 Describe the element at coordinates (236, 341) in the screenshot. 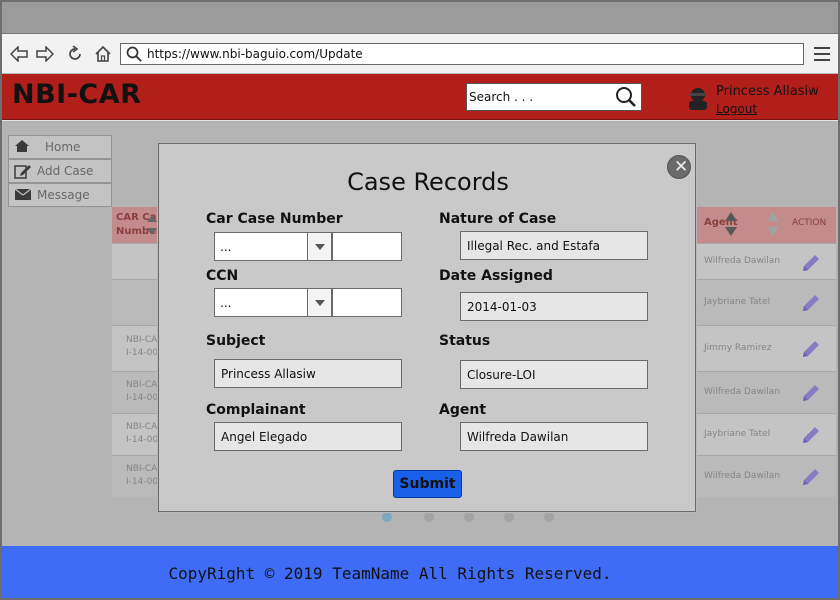

I see `label-subject: Subject` at that location.